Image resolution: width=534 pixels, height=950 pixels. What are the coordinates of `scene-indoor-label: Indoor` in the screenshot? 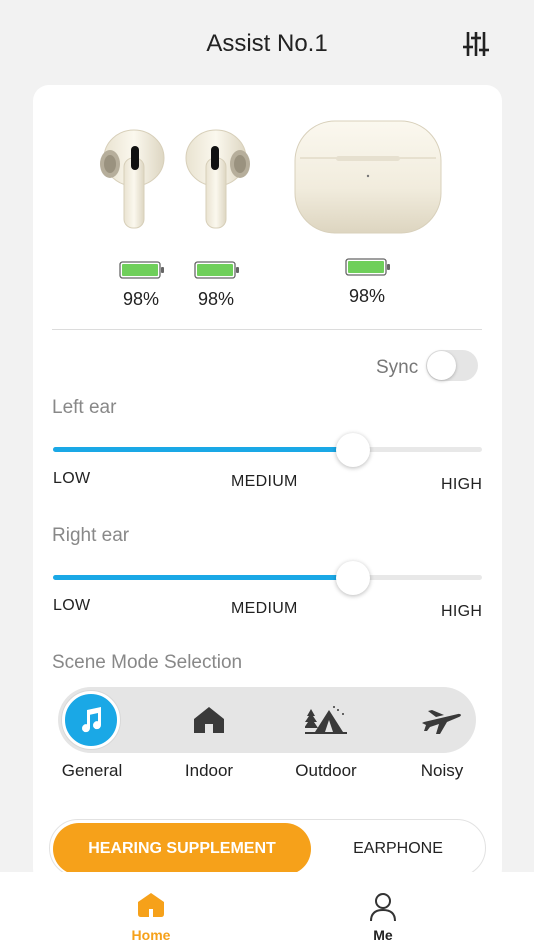 It's located at (209, 770).